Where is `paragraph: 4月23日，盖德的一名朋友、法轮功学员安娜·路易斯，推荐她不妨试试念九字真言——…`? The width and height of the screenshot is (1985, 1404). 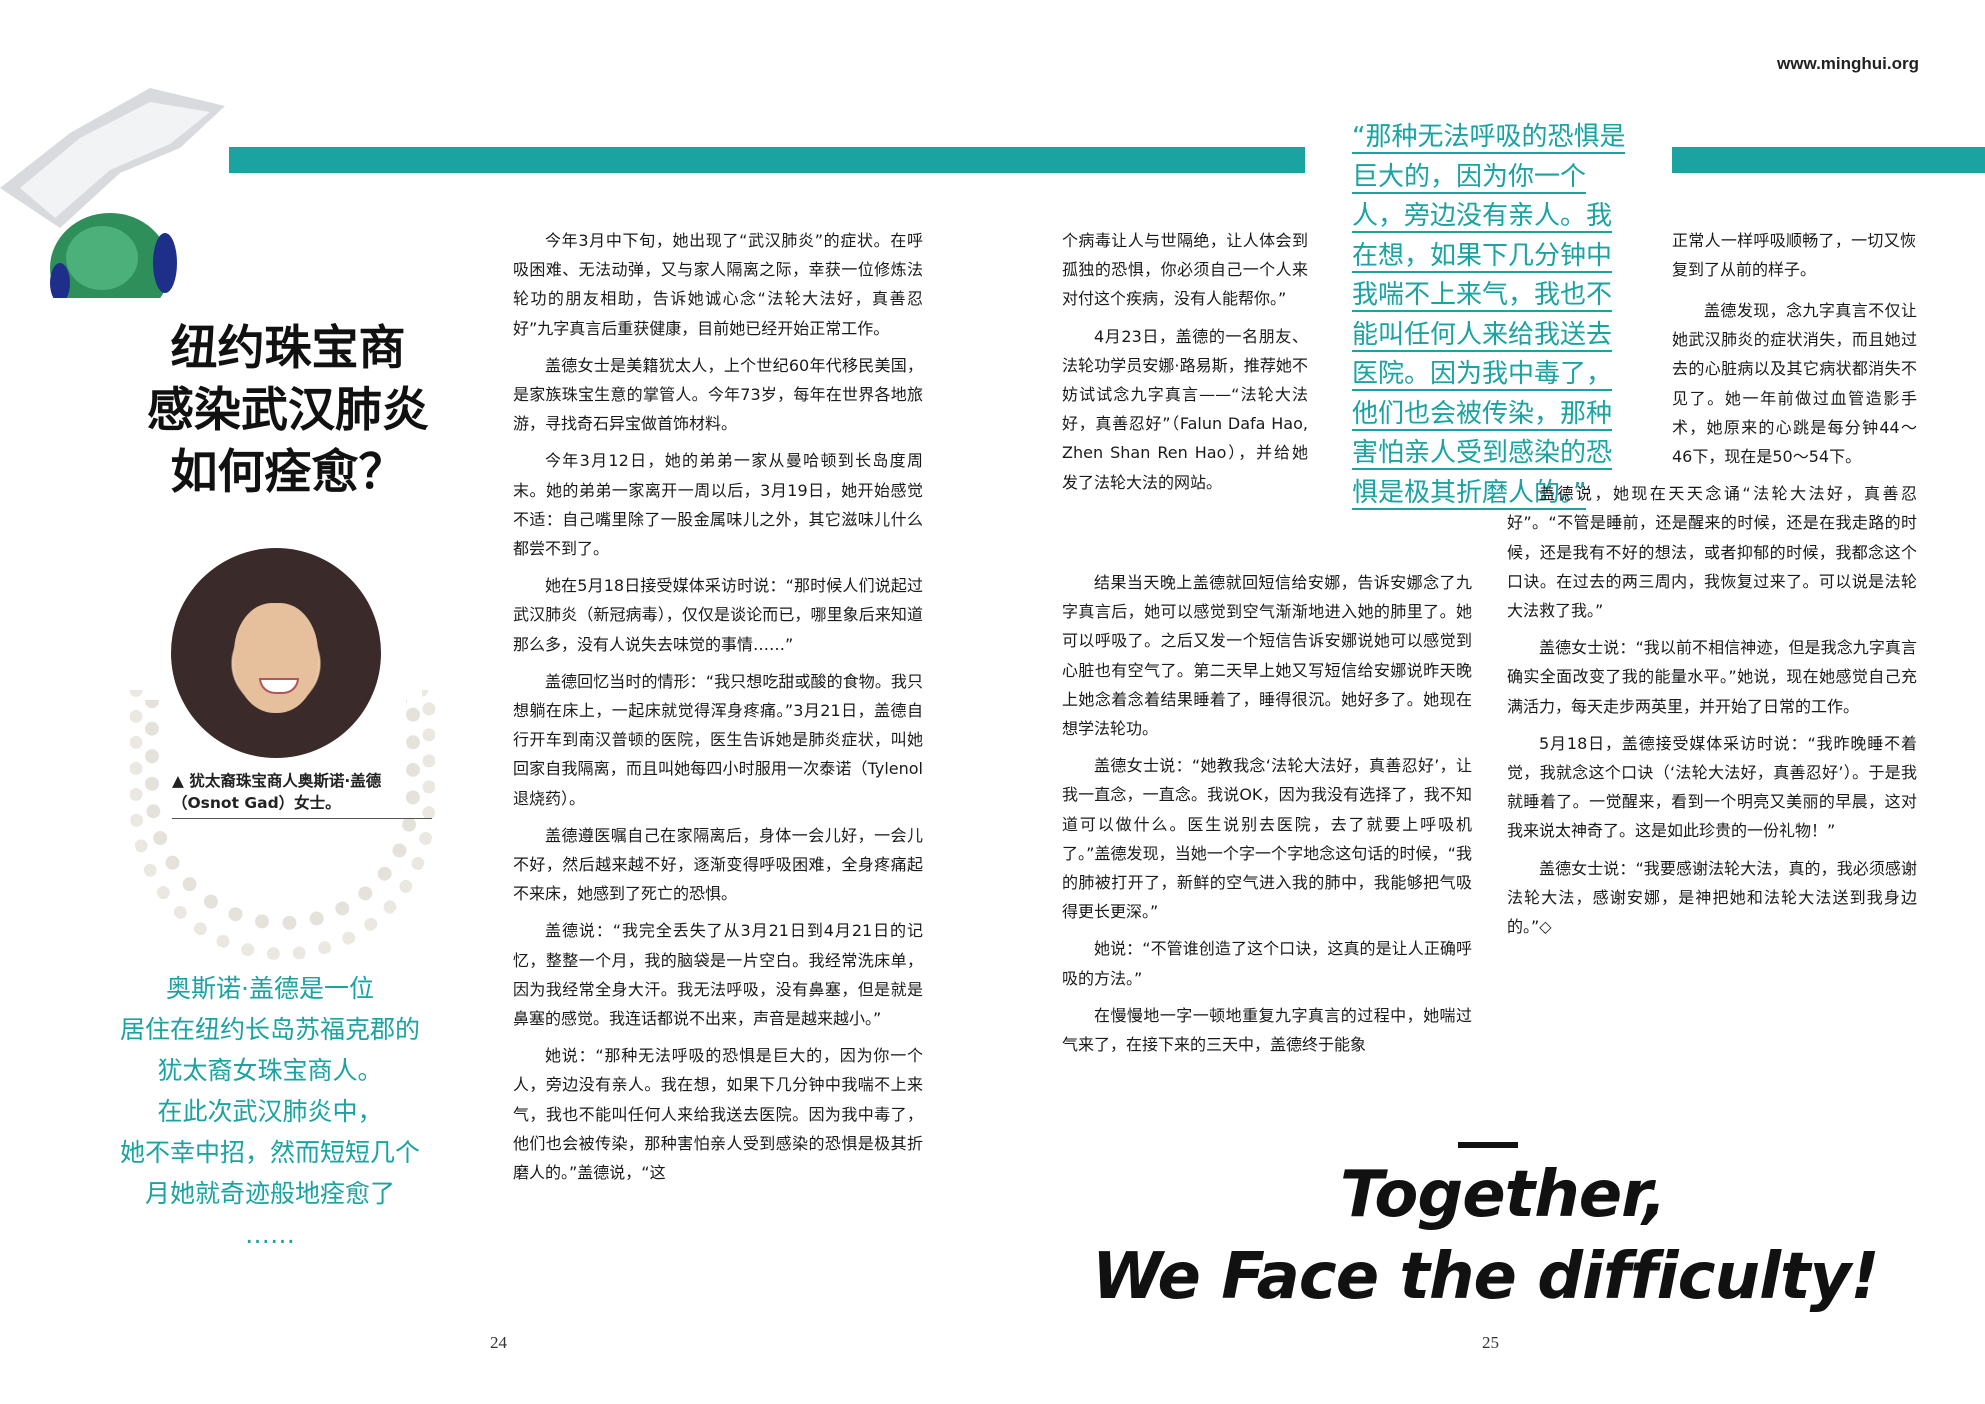 paragraph: 4月23日，盖德的一名朋友、法轮功学员安娜·路易斯，推荐她不妨试试念九字真言——… is located at coordinates (1185, 409).